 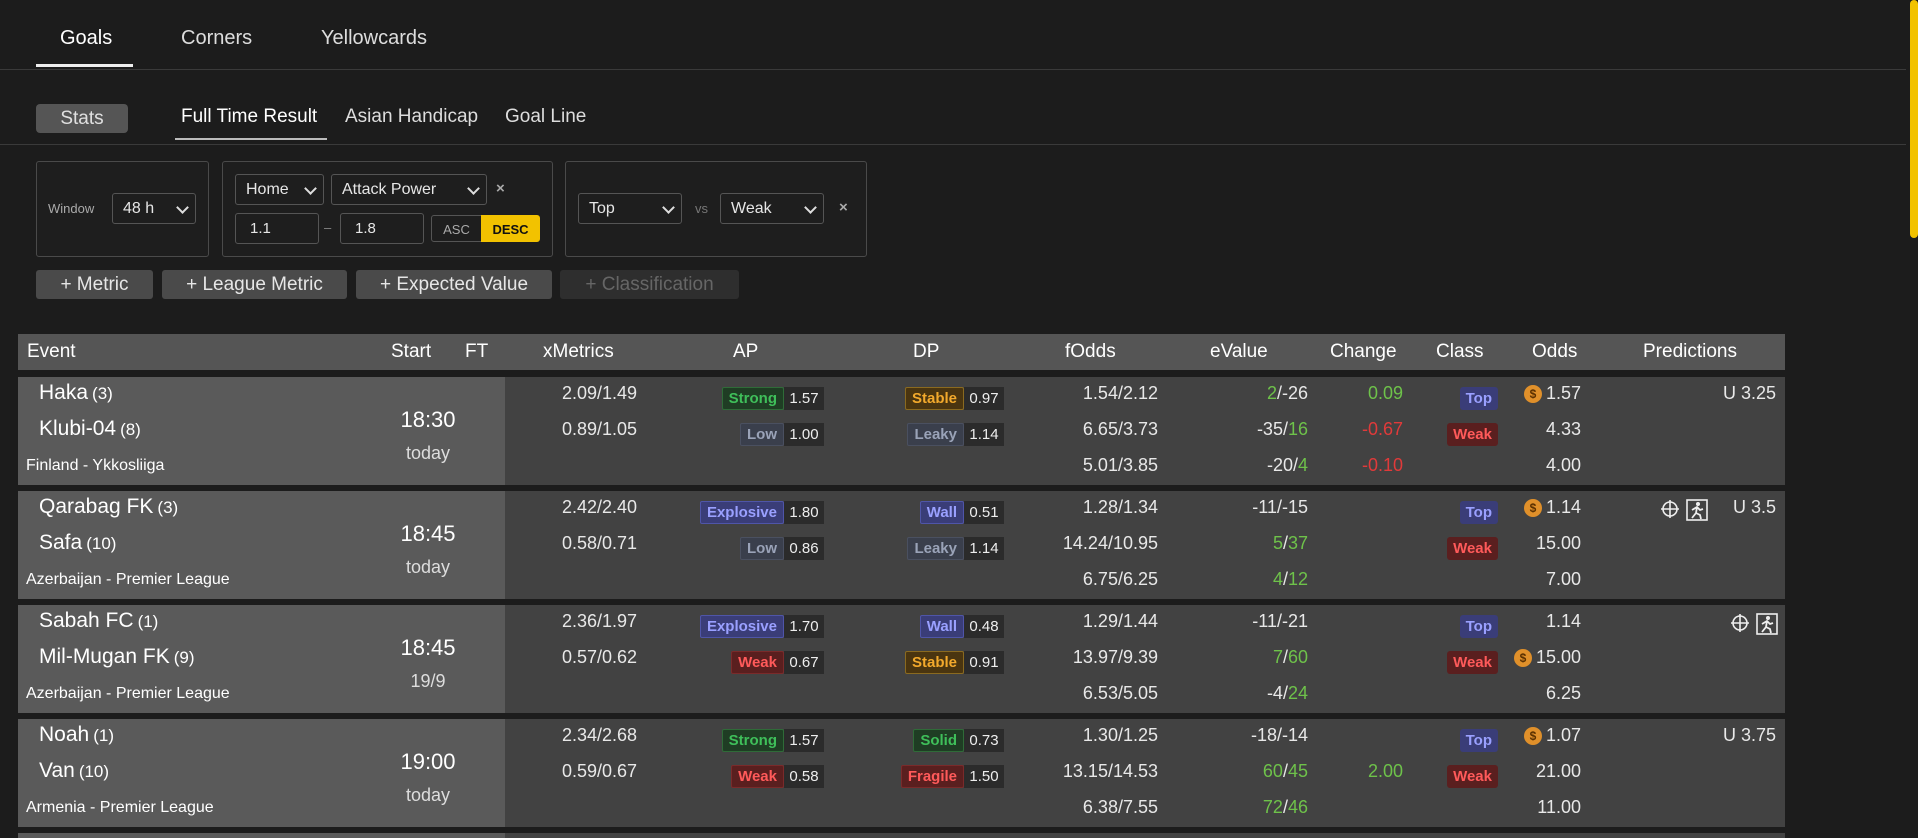 I want to click on active-tab-indicator, so click(x=84, y=65).